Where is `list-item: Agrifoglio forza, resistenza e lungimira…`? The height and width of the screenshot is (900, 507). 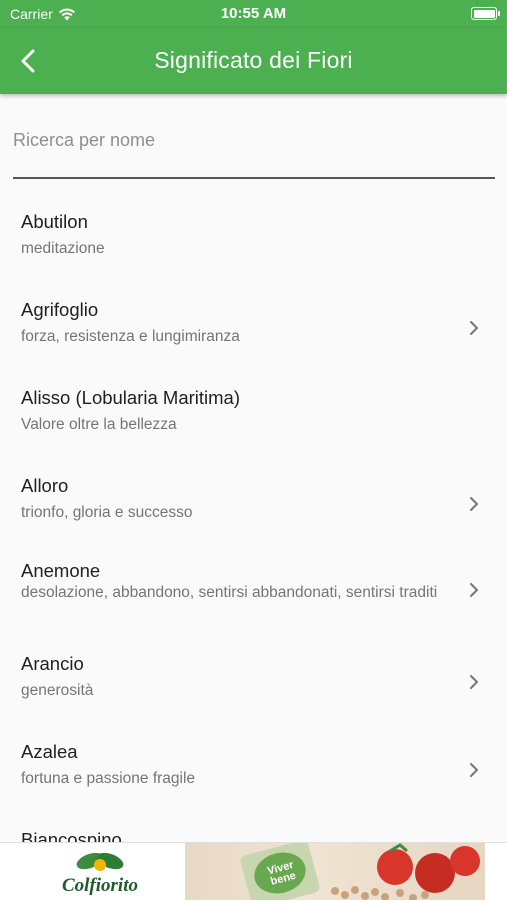 list-item: Agrifoglio forza, resistenza e lungimira… is located at coordinates (253, 328).